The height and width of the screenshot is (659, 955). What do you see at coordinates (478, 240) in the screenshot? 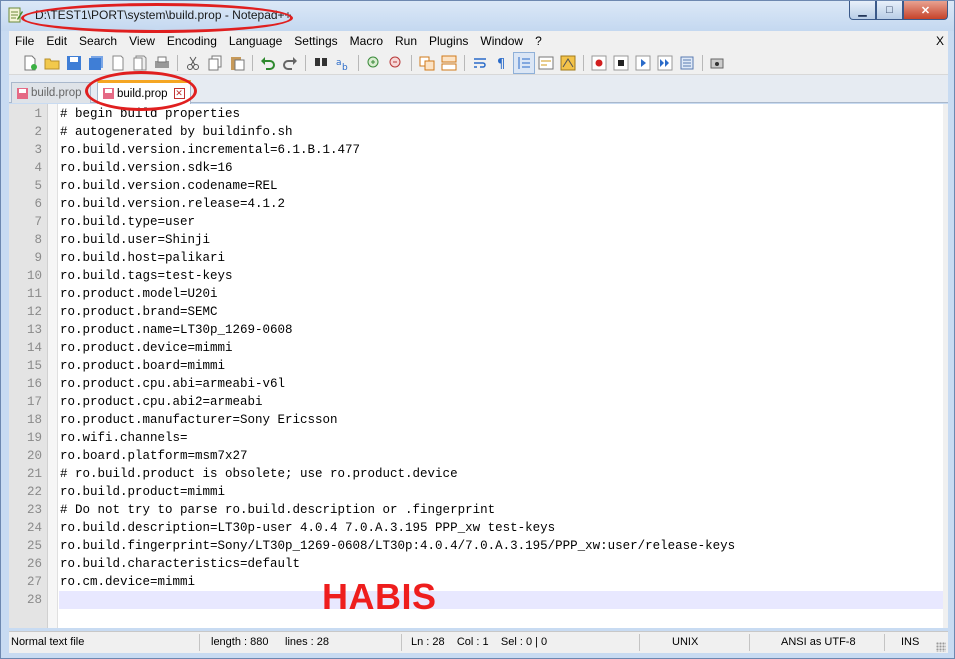
I see `code-line: 8 ro.build.user=Shinji` at bounding box center [478, 240].